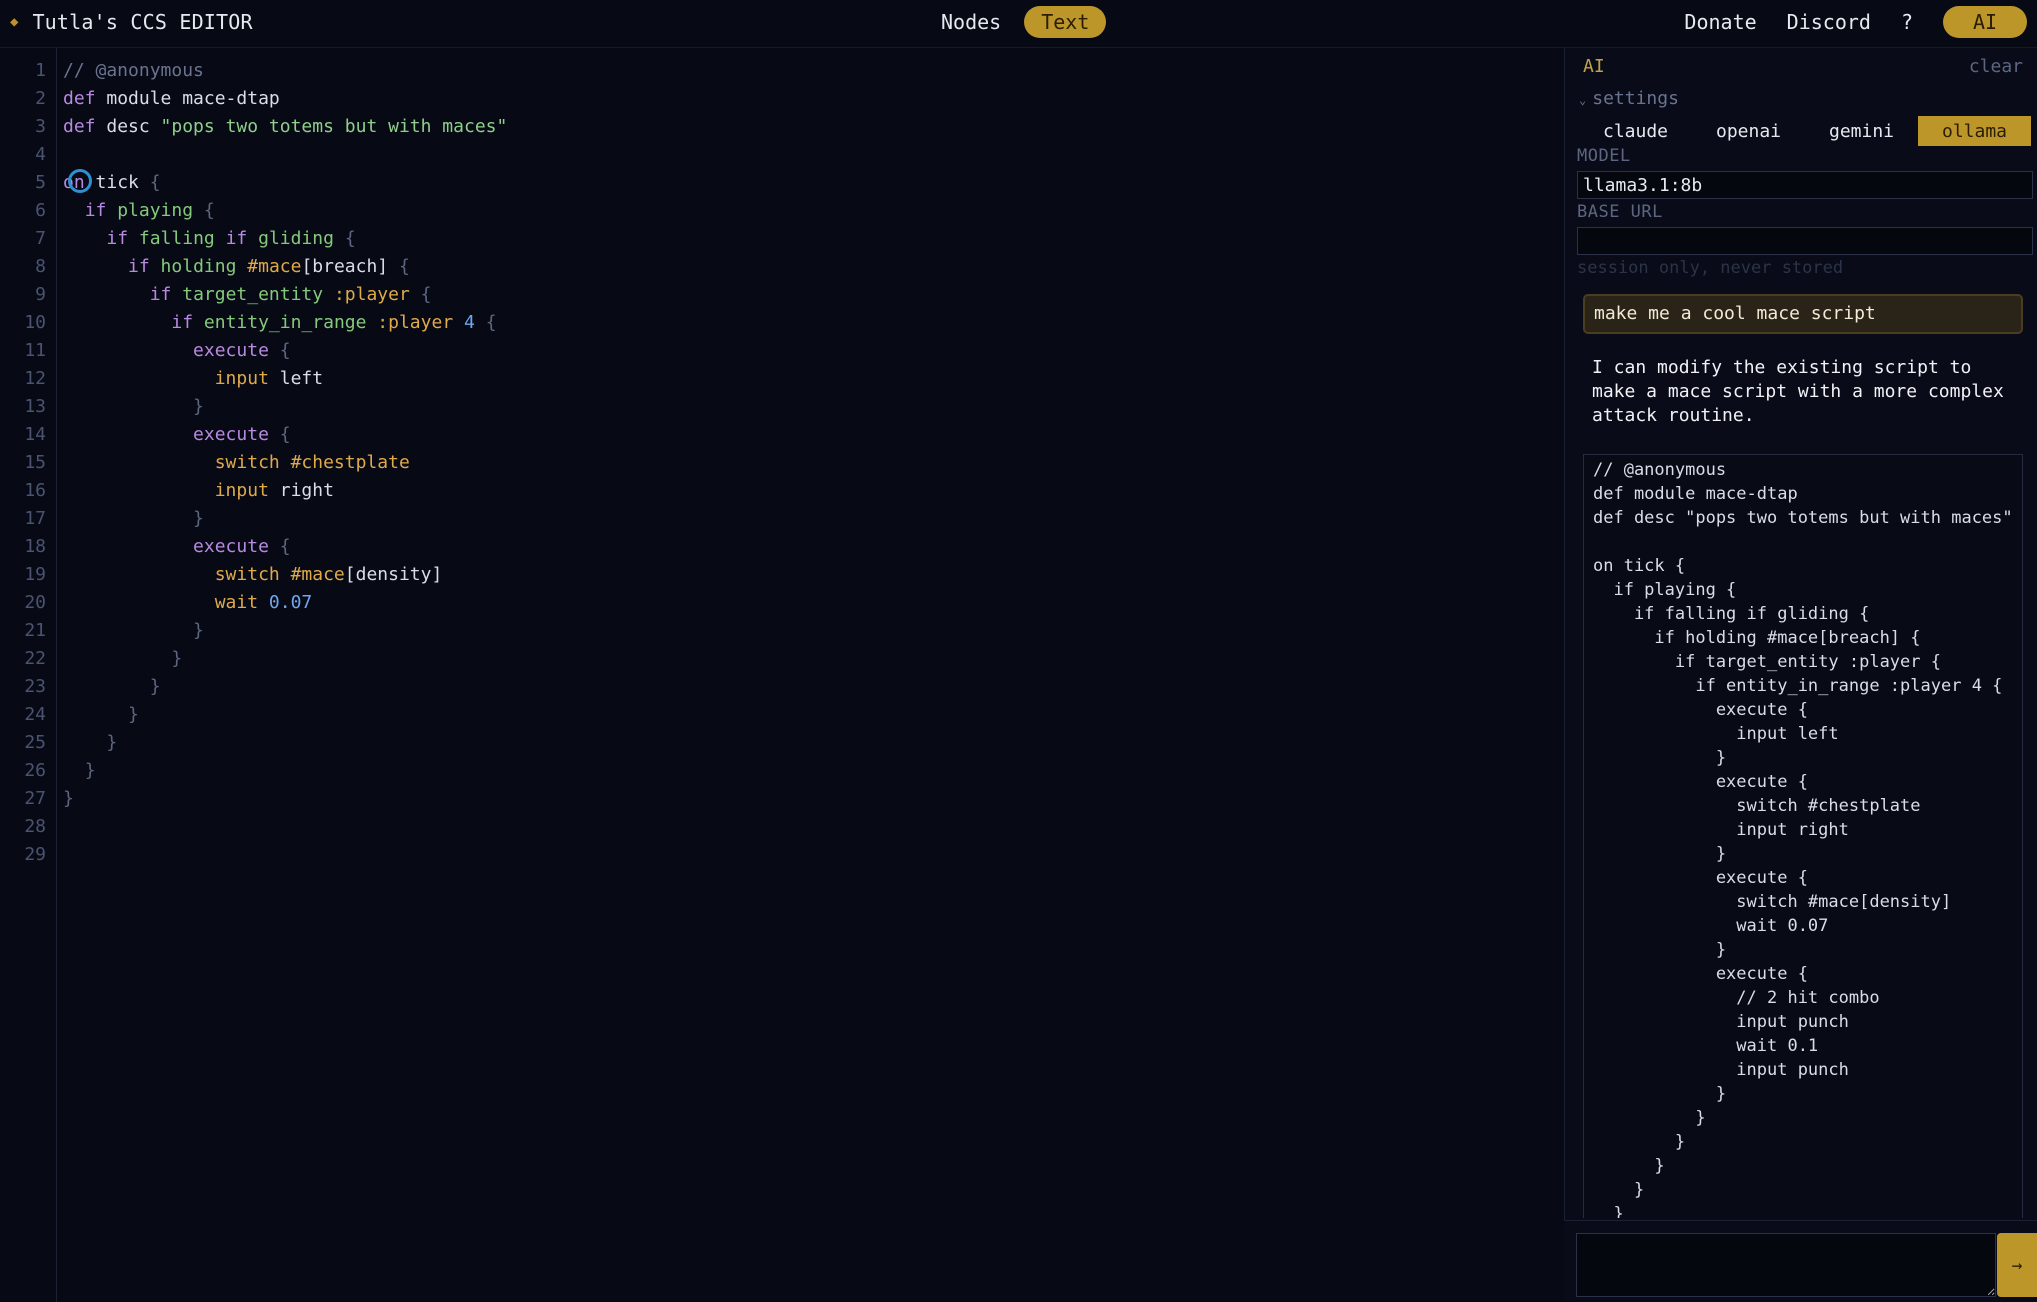 The image size is (2037, 1302). What do you see at coordinates (1594, 66) in the screenshot?
I see `ai-panel-title: AI` at bounding box center [1594, 66].